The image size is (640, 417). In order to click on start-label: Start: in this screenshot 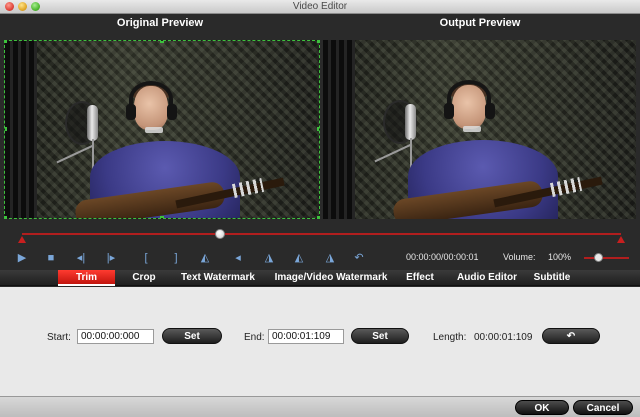, I will do `click(59, 337)`.